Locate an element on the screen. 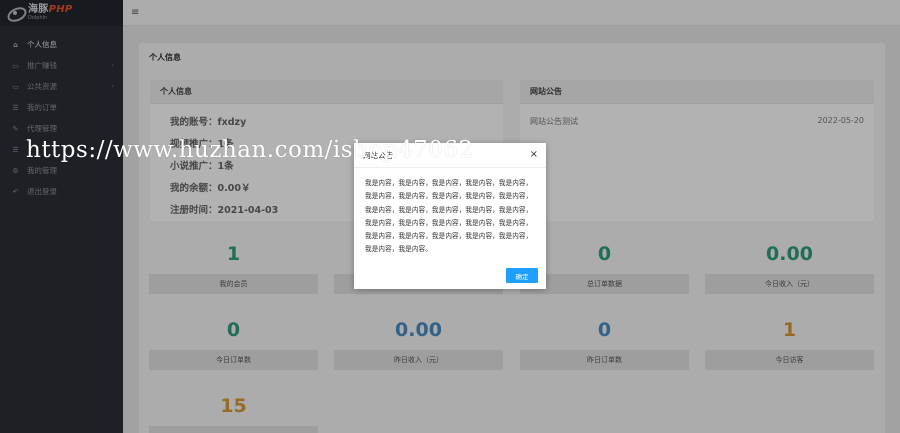 The height and width of the screenshot is (433, 900). confirm-button: 确定 is located at coordinates (522, 275).